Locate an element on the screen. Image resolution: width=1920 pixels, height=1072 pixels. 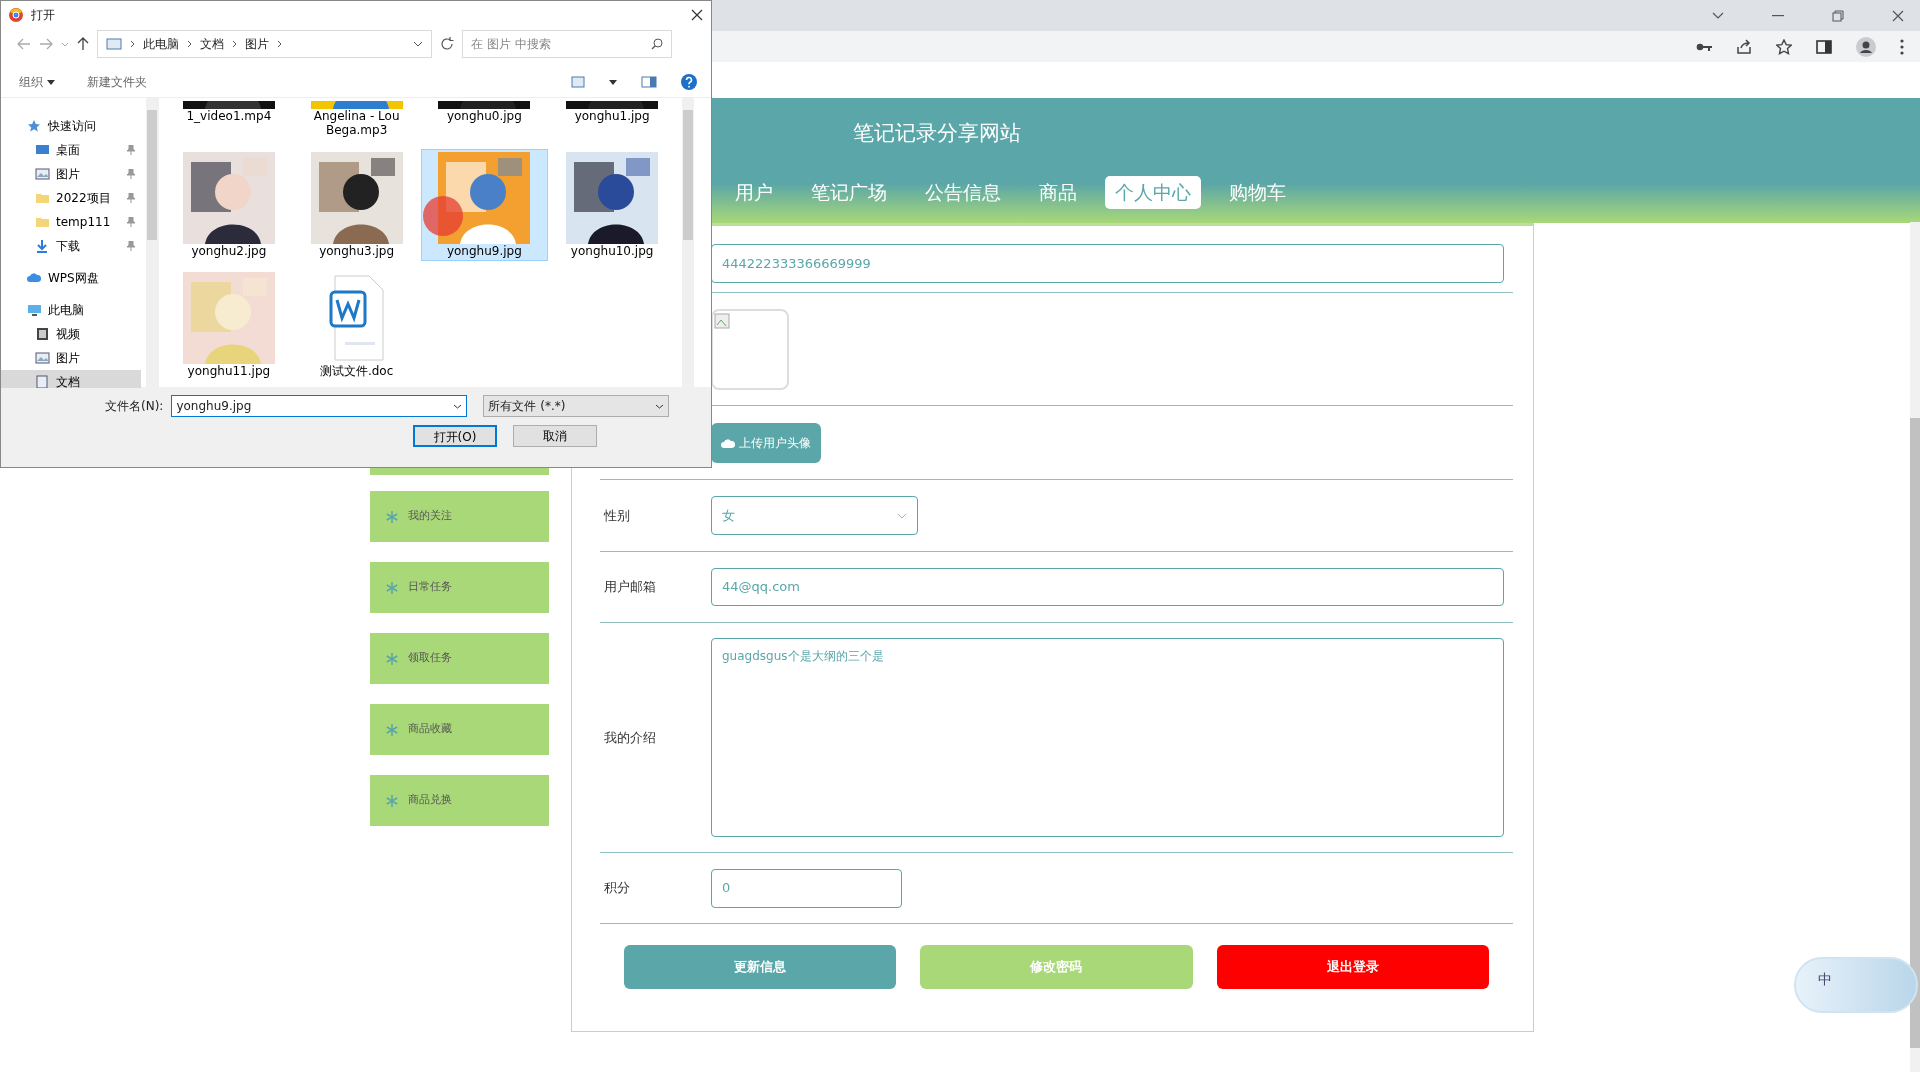
minimize-icon is located at coordinates (1778, 15).